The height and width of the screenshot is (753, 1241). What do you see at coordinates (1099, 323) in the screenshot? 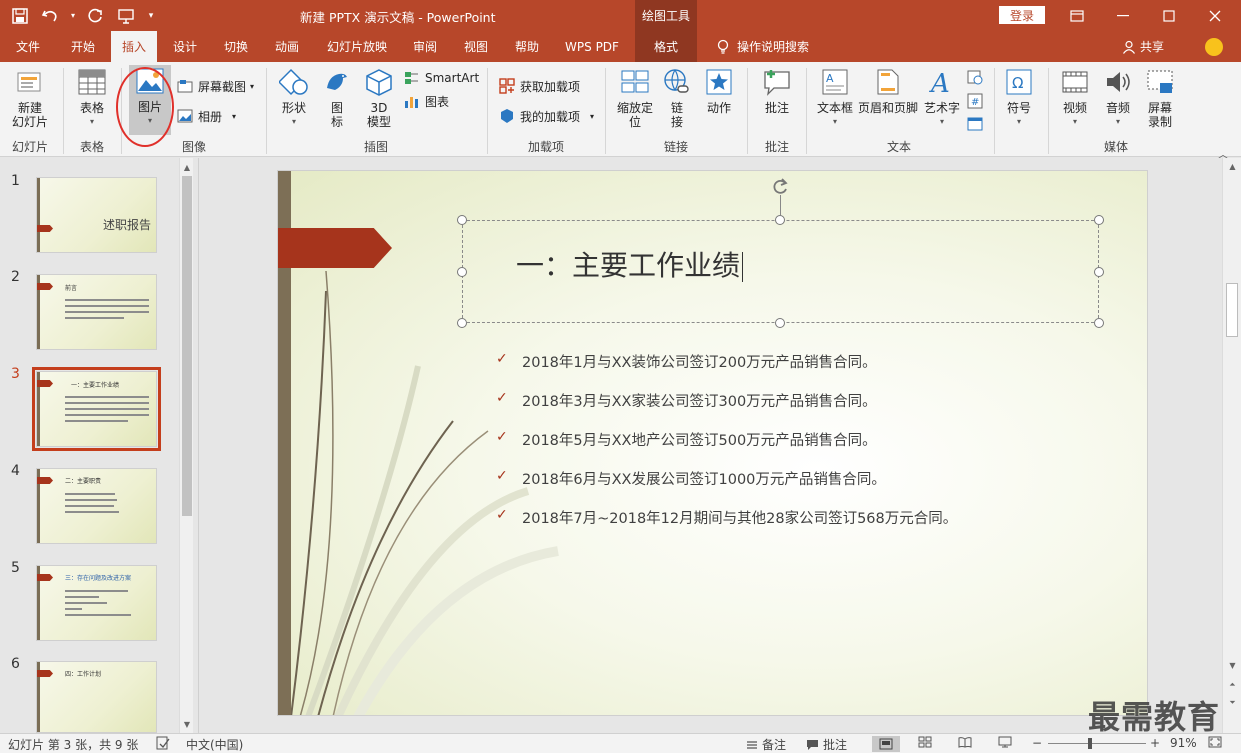
I see `resize-handle-bottom-right` at bounding box center [1099, 323].